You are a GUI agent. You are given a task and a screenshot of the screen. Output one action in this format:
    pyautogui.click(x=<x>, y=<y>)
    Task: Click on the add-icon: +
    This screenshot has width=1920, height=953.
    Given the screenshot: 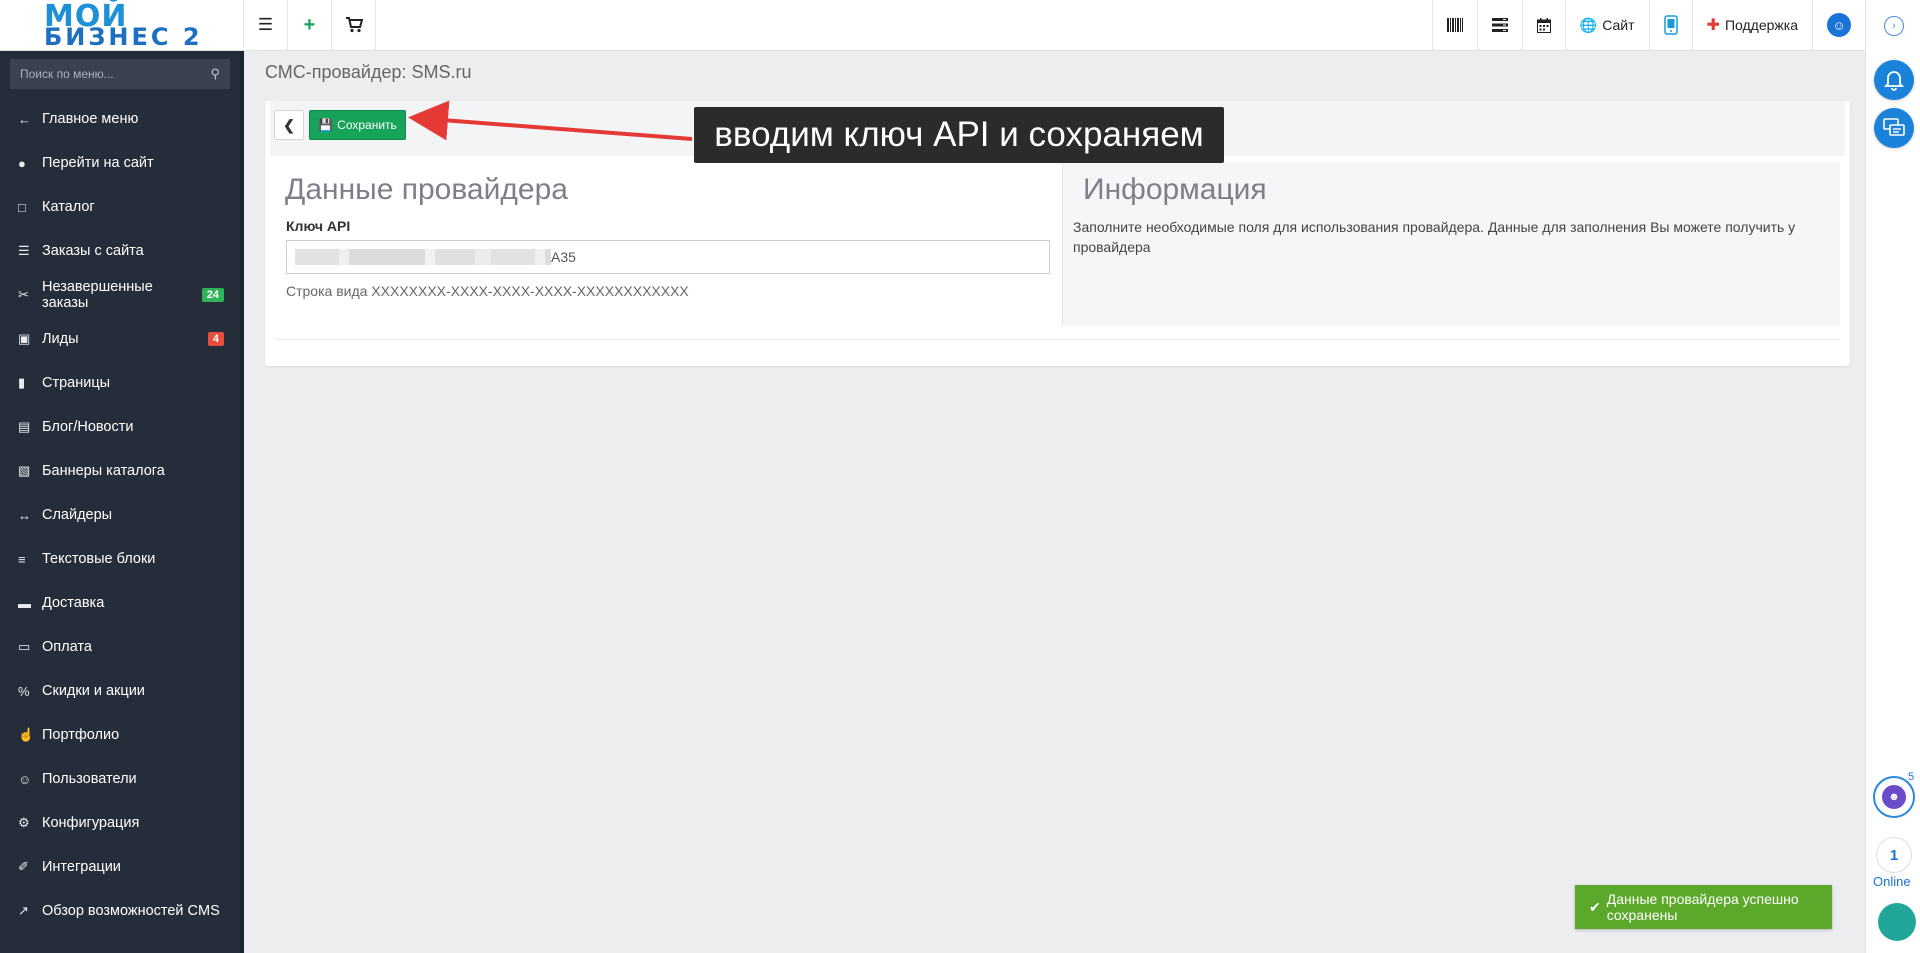 What is the action you would take?
    pyautogui.click(x=310, y=25)
    